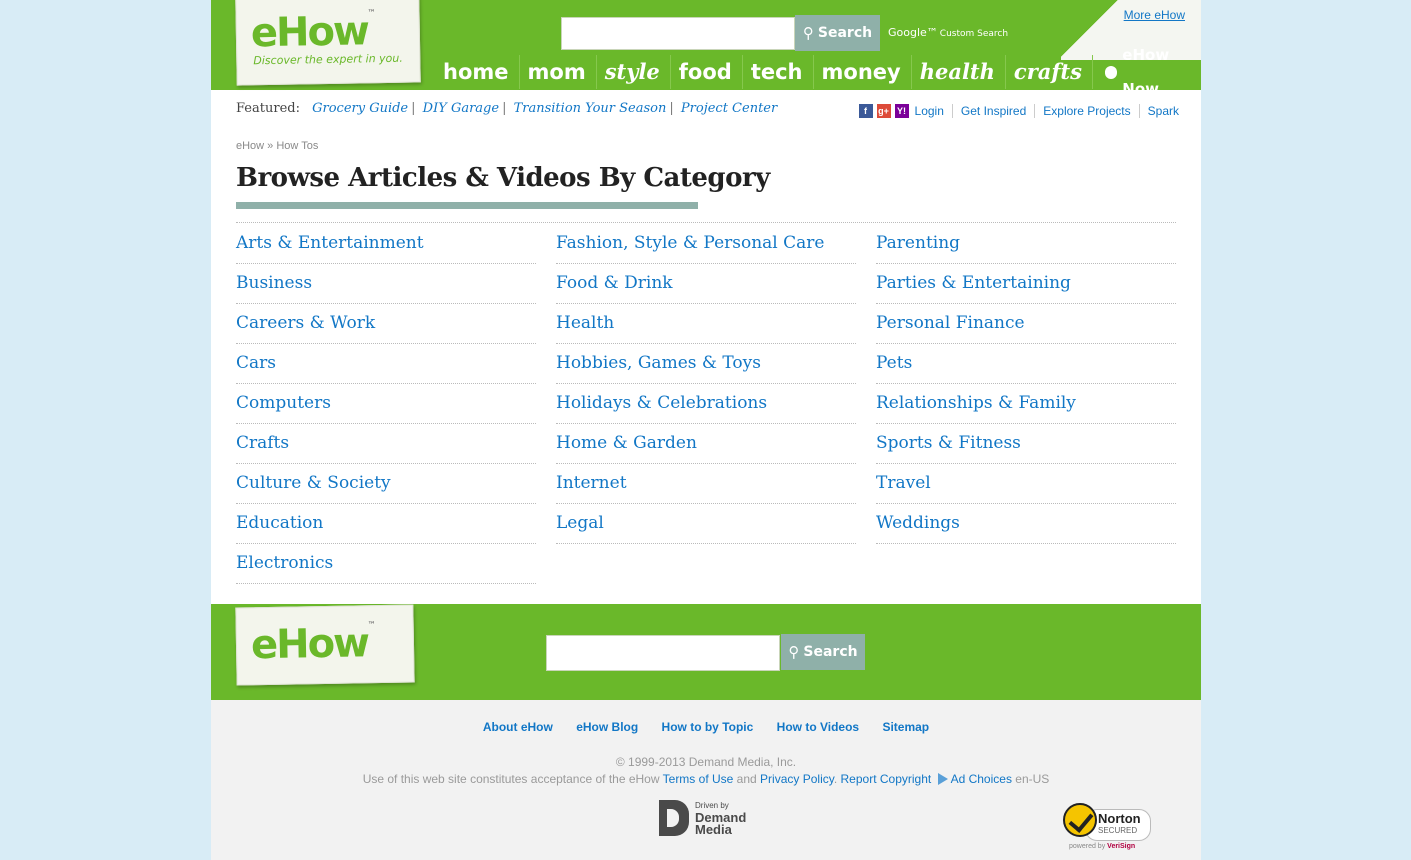 Image resolution: width=1411 pixels, height=860 pixels. What do you see at coordinates (1026, 404) in the screenshot?
I see `category-link: Relationships & Family` at bounding box center [1026, 404].